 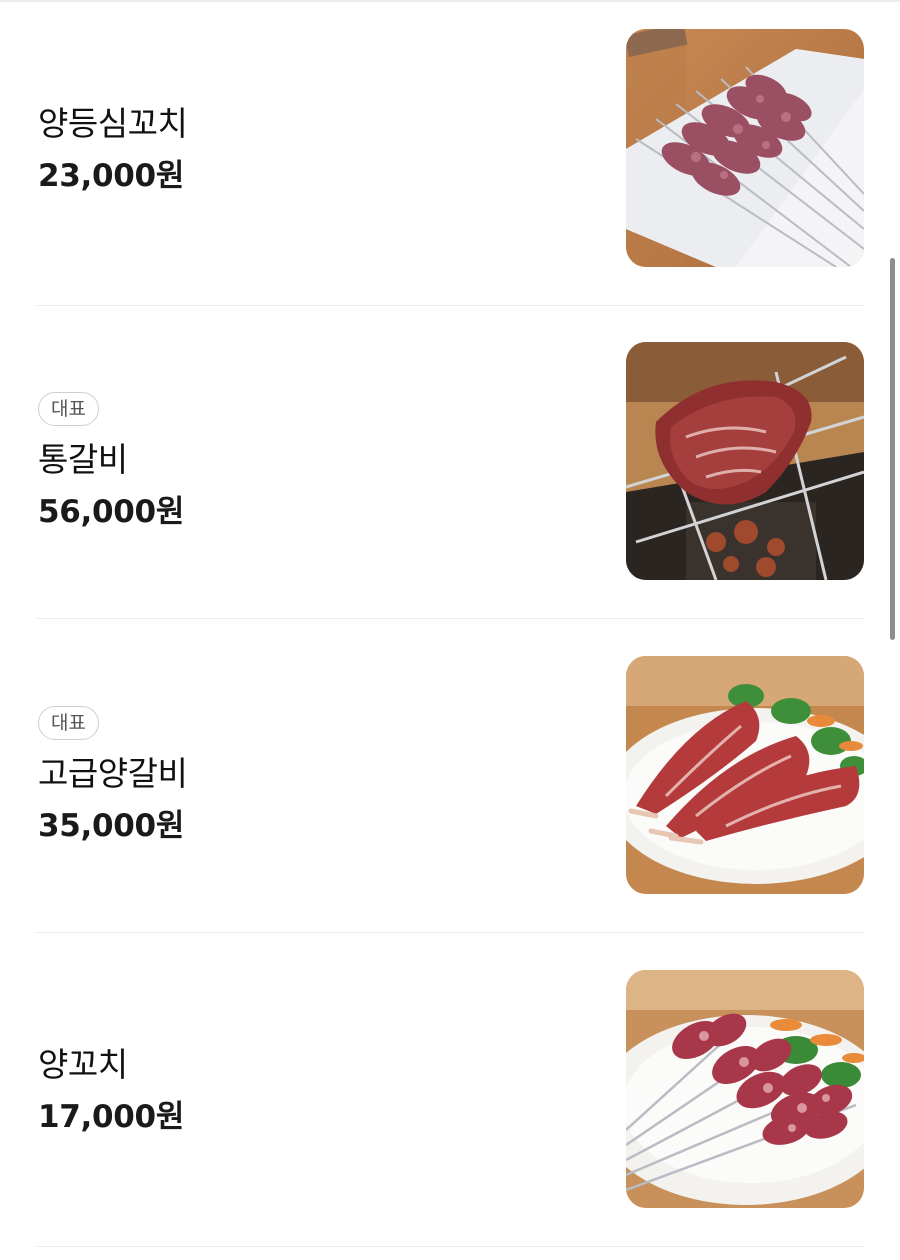 I want to click on menu-item-name: 통갈비, so click(x=83, y=459).